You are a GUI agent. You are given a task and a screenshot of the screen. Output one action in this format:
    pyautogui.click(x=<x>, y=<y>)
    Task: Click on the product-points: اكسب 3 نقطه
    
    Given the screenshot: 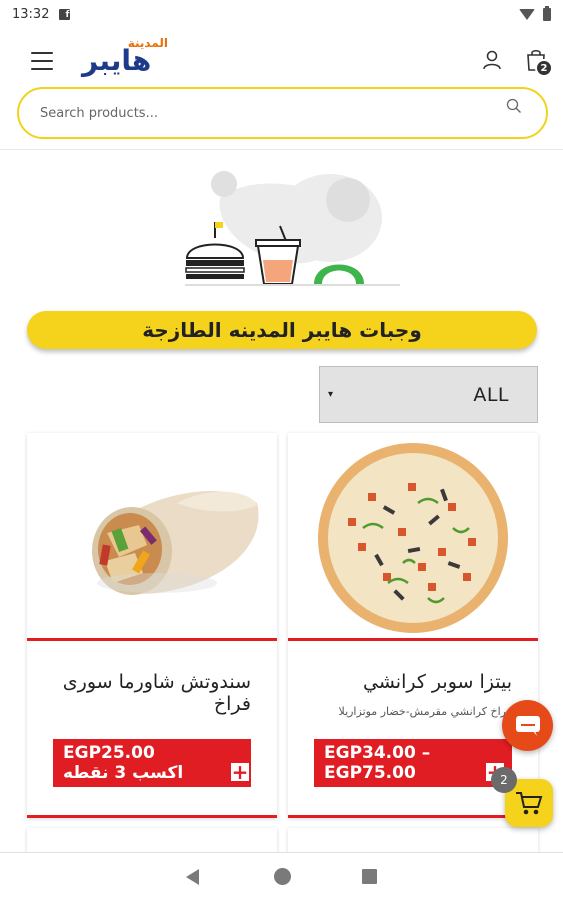 What is the action you would take?
    pyautogui.click(x=123, y=773)
    